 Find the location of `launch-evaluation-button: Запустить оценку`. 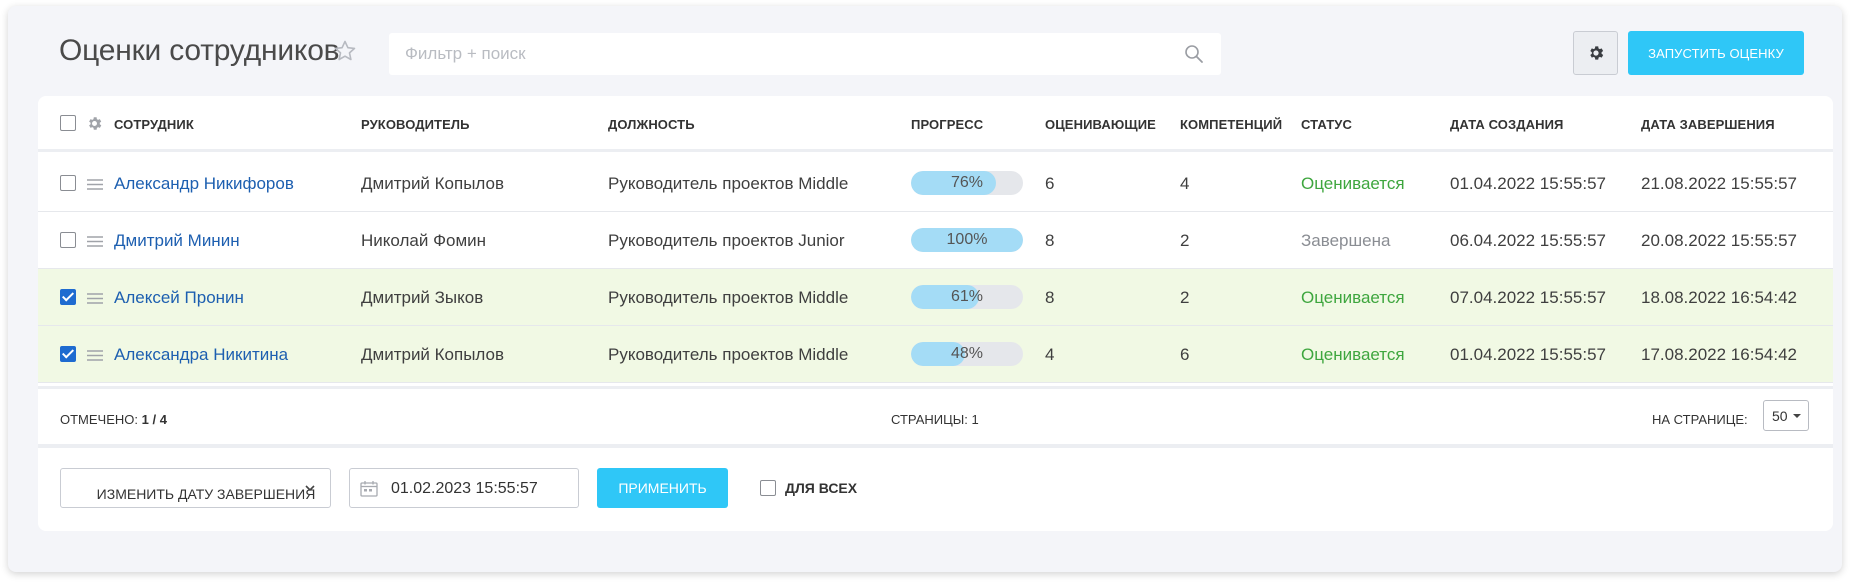

launch-evaluation-button: Запустить оценку is located at coordinates (1716, 53).